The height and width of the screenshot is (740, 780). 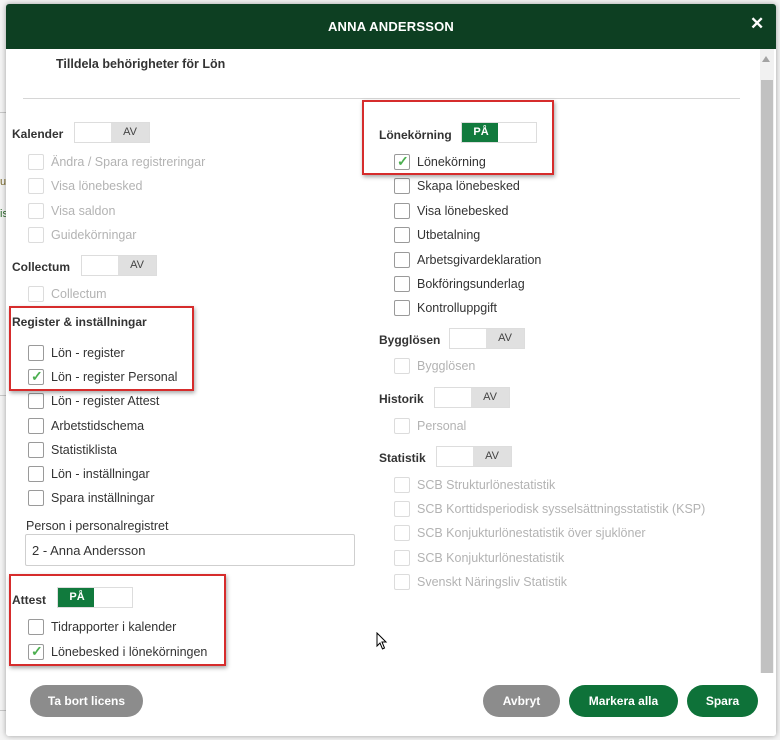 What do you see at coordinates (757, 23) in the screenshot?
I see `close-icon: ✕` at bounding box center [757, 23].